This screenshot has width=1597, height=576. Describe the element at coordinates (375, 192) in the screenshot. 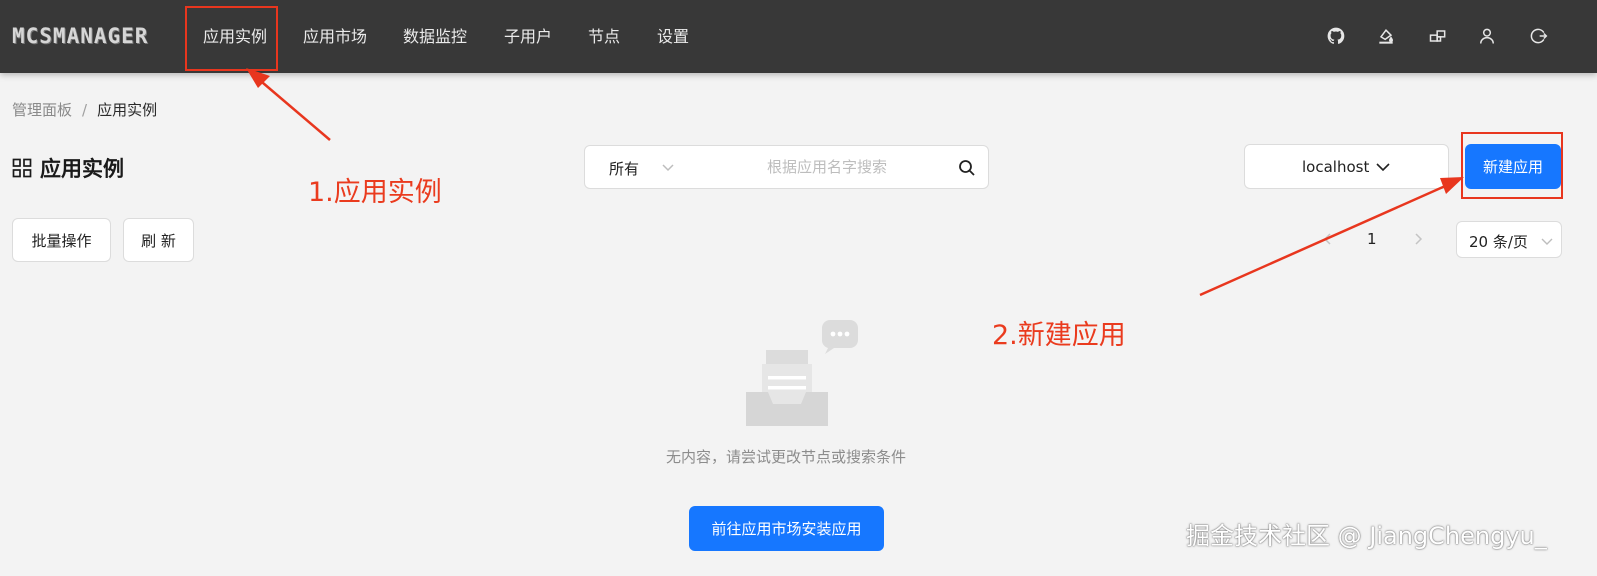

I see `annotation-step1: 1.应用实例` at that location.